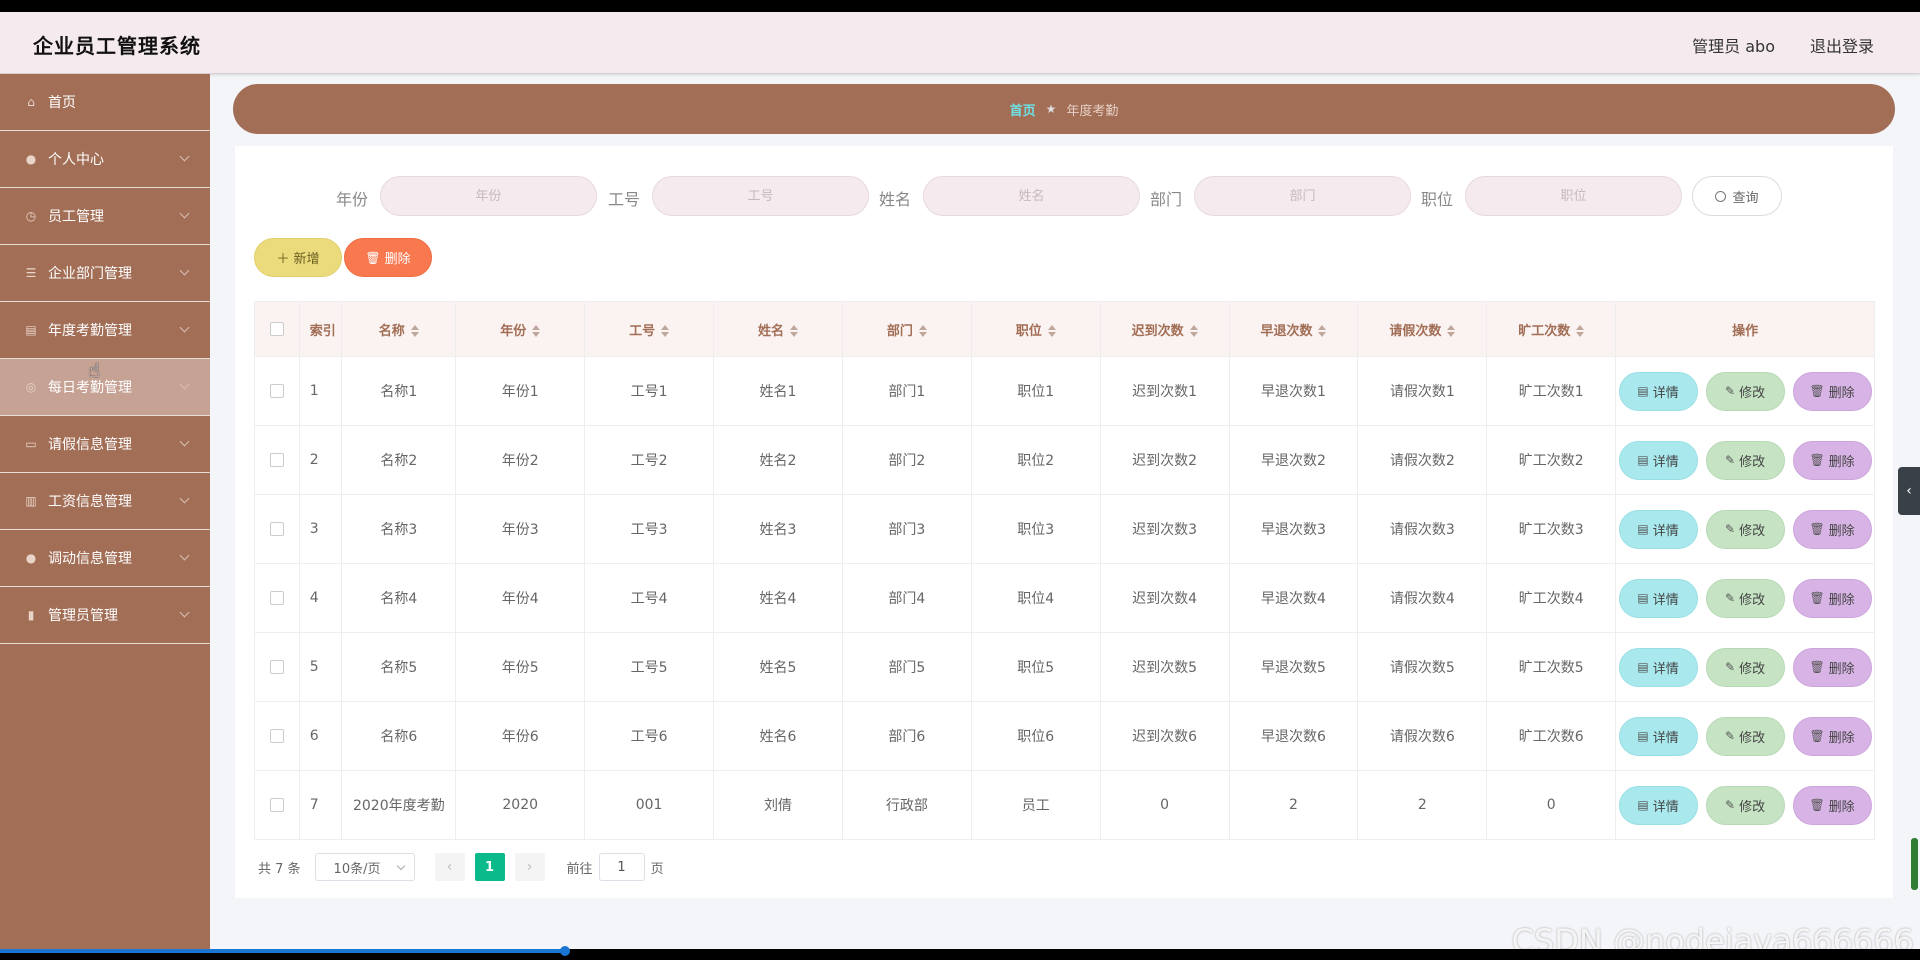 Image resolution: width=1920 pixels, height=960 pixels. I want to click on column-header: 迟到次数, so click(1164, 329).